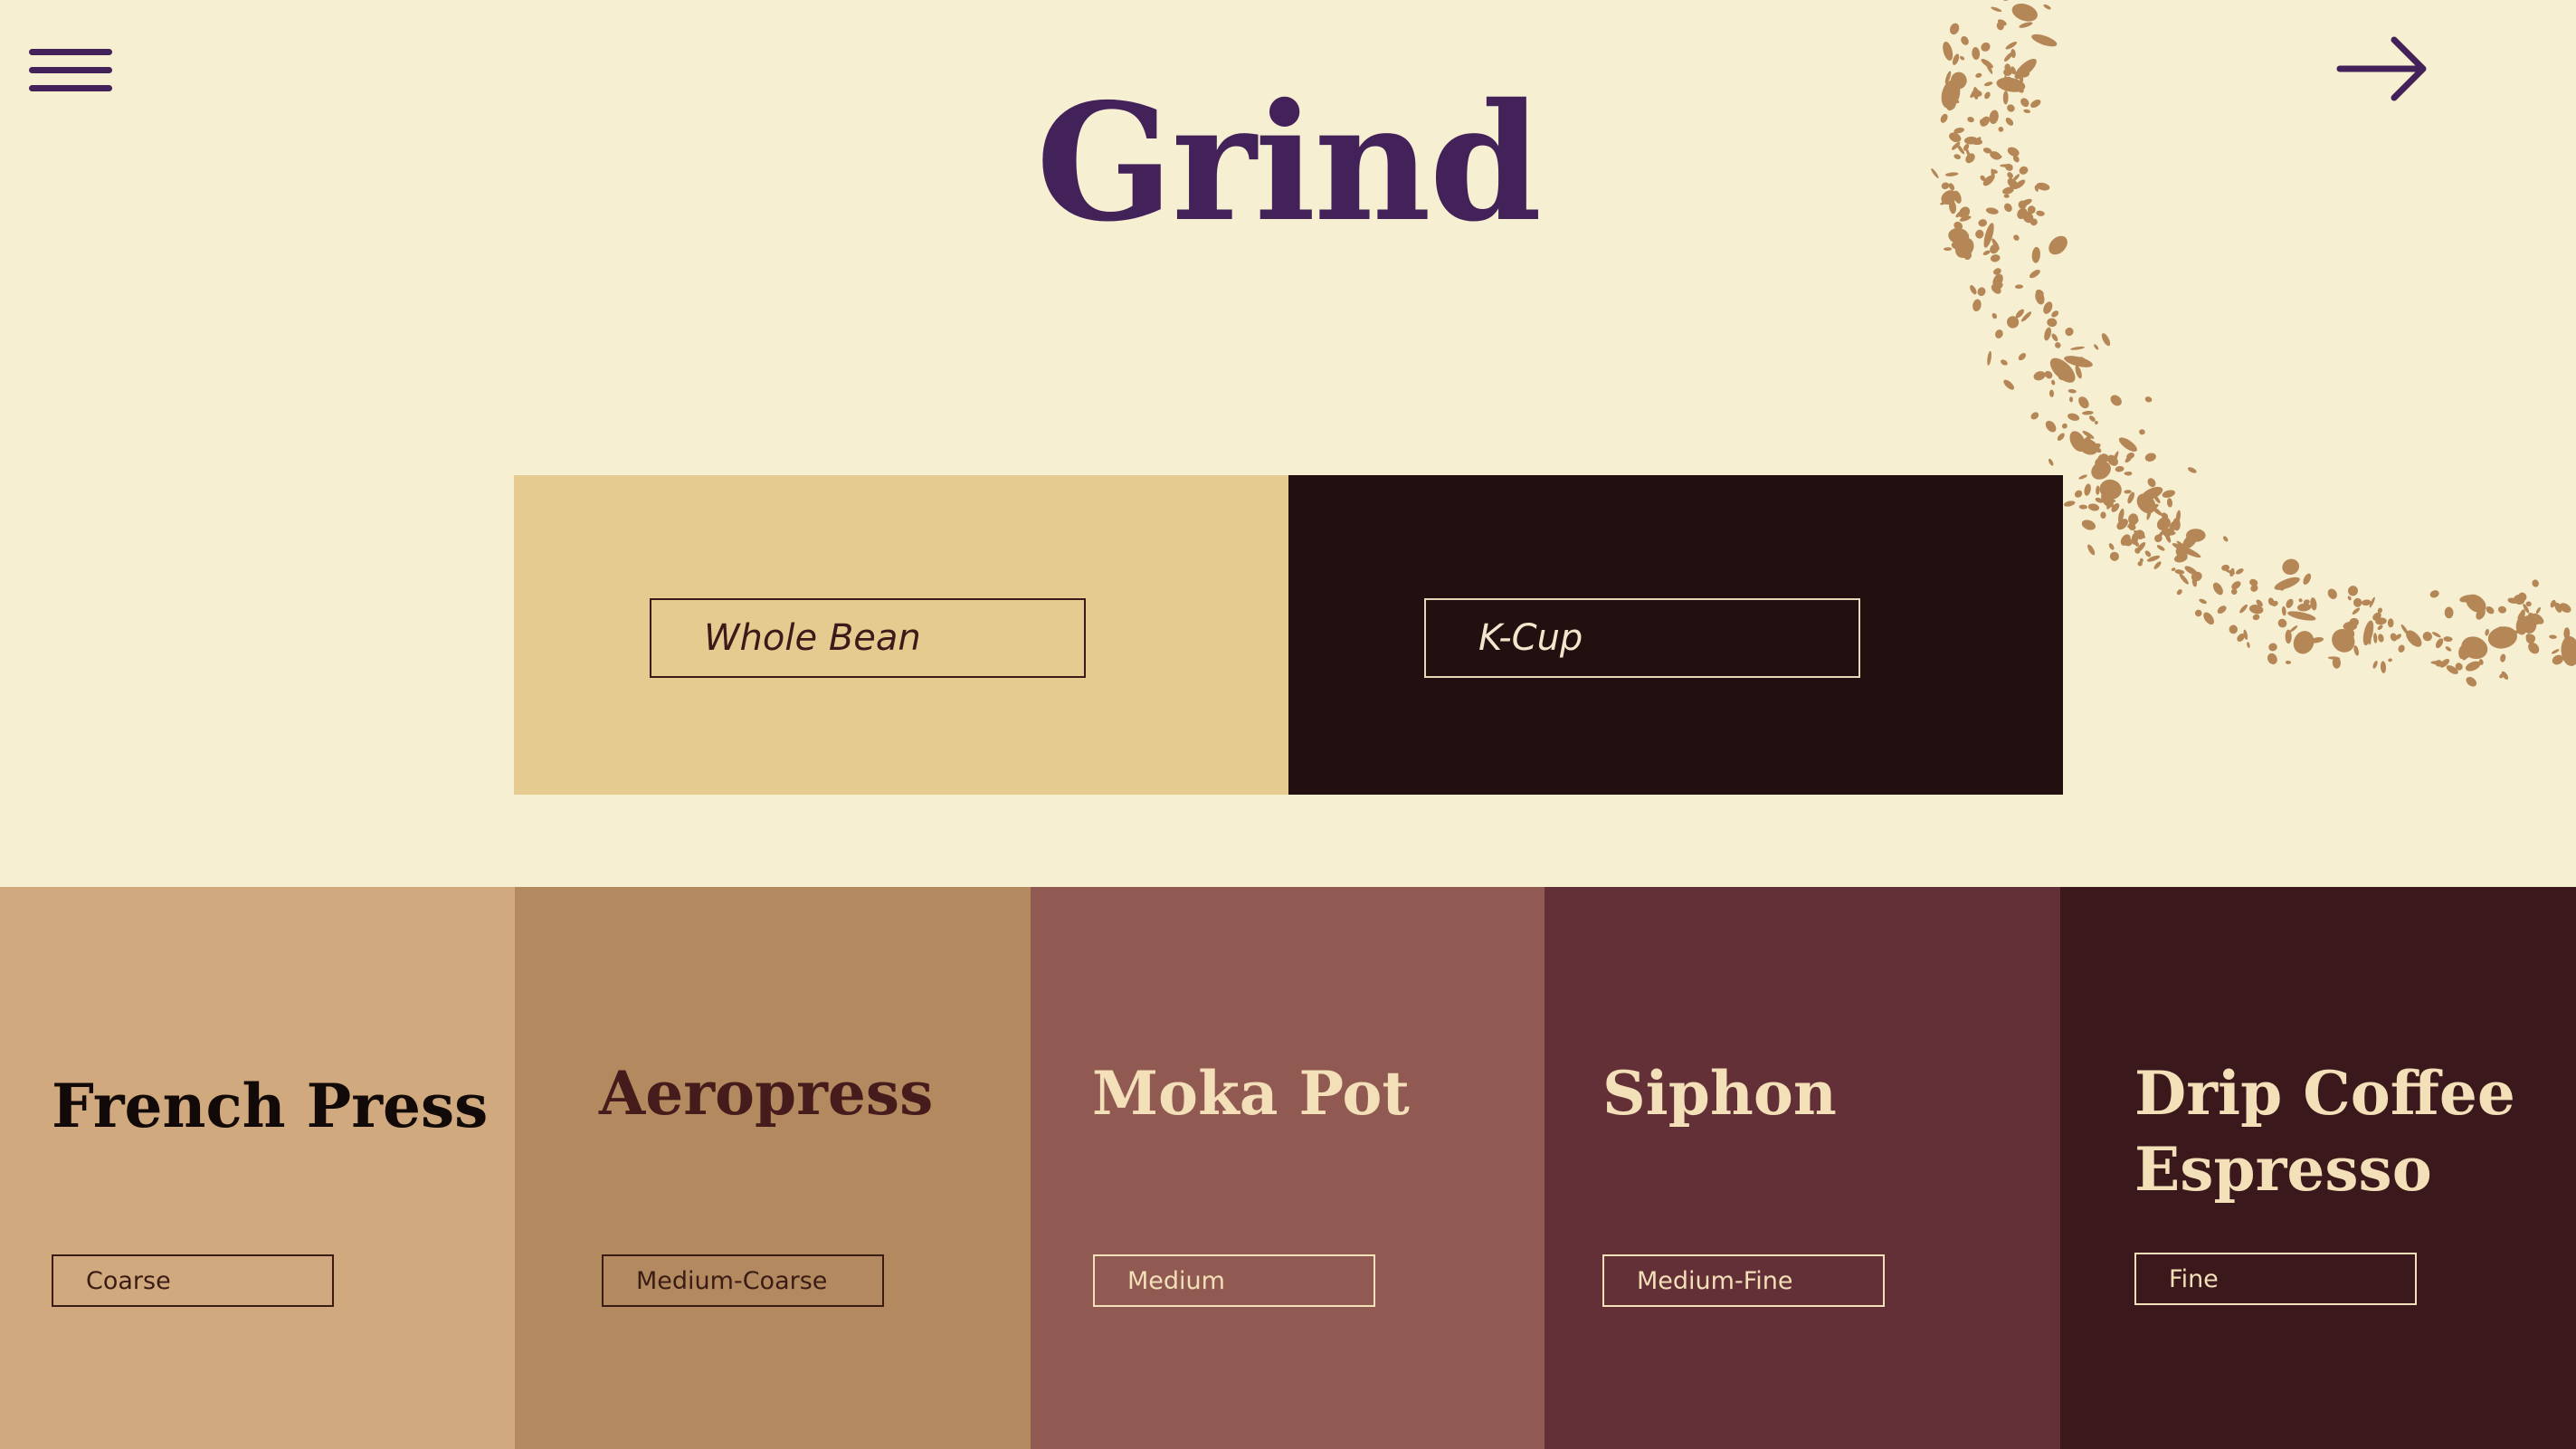 The height and width of the screenshot is (1449, 2576). I want to click on grind-button-medium: Medium, so click(1234, 1280).